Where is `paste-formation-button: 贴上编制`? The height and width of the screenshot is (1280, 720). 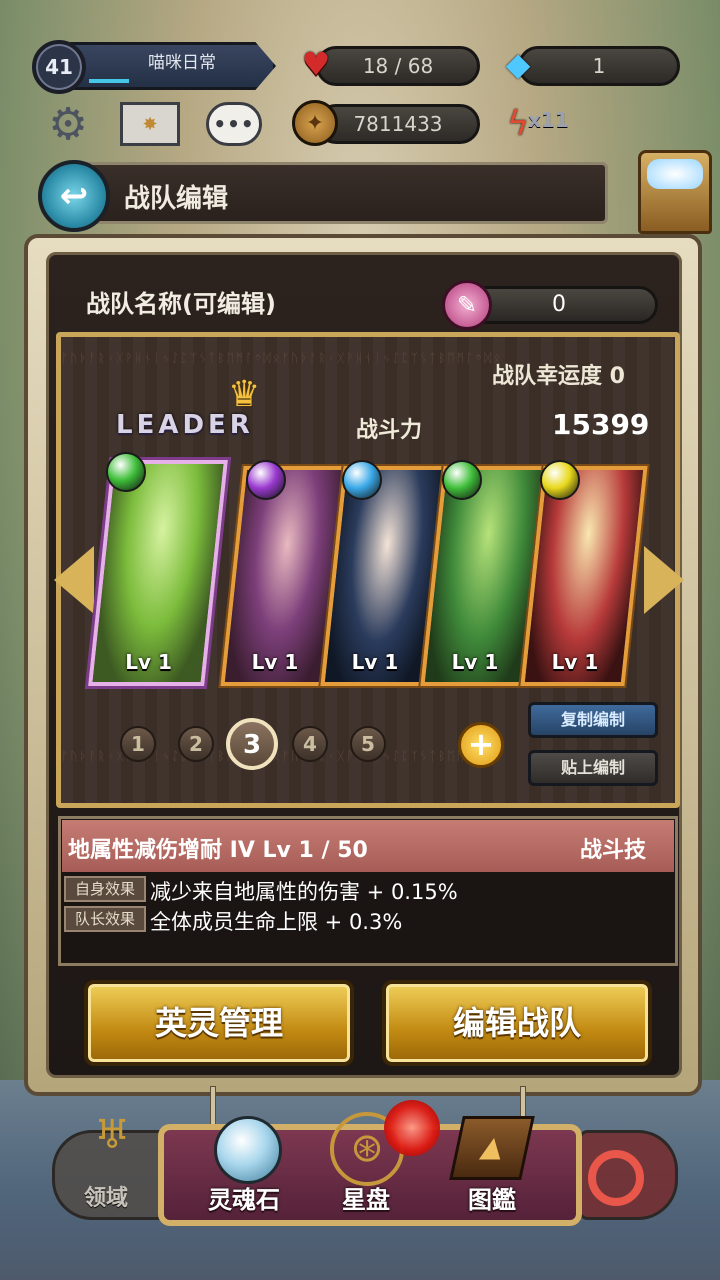
paste-formation-button: 贴上编制 is located at coordinates (593, 768).